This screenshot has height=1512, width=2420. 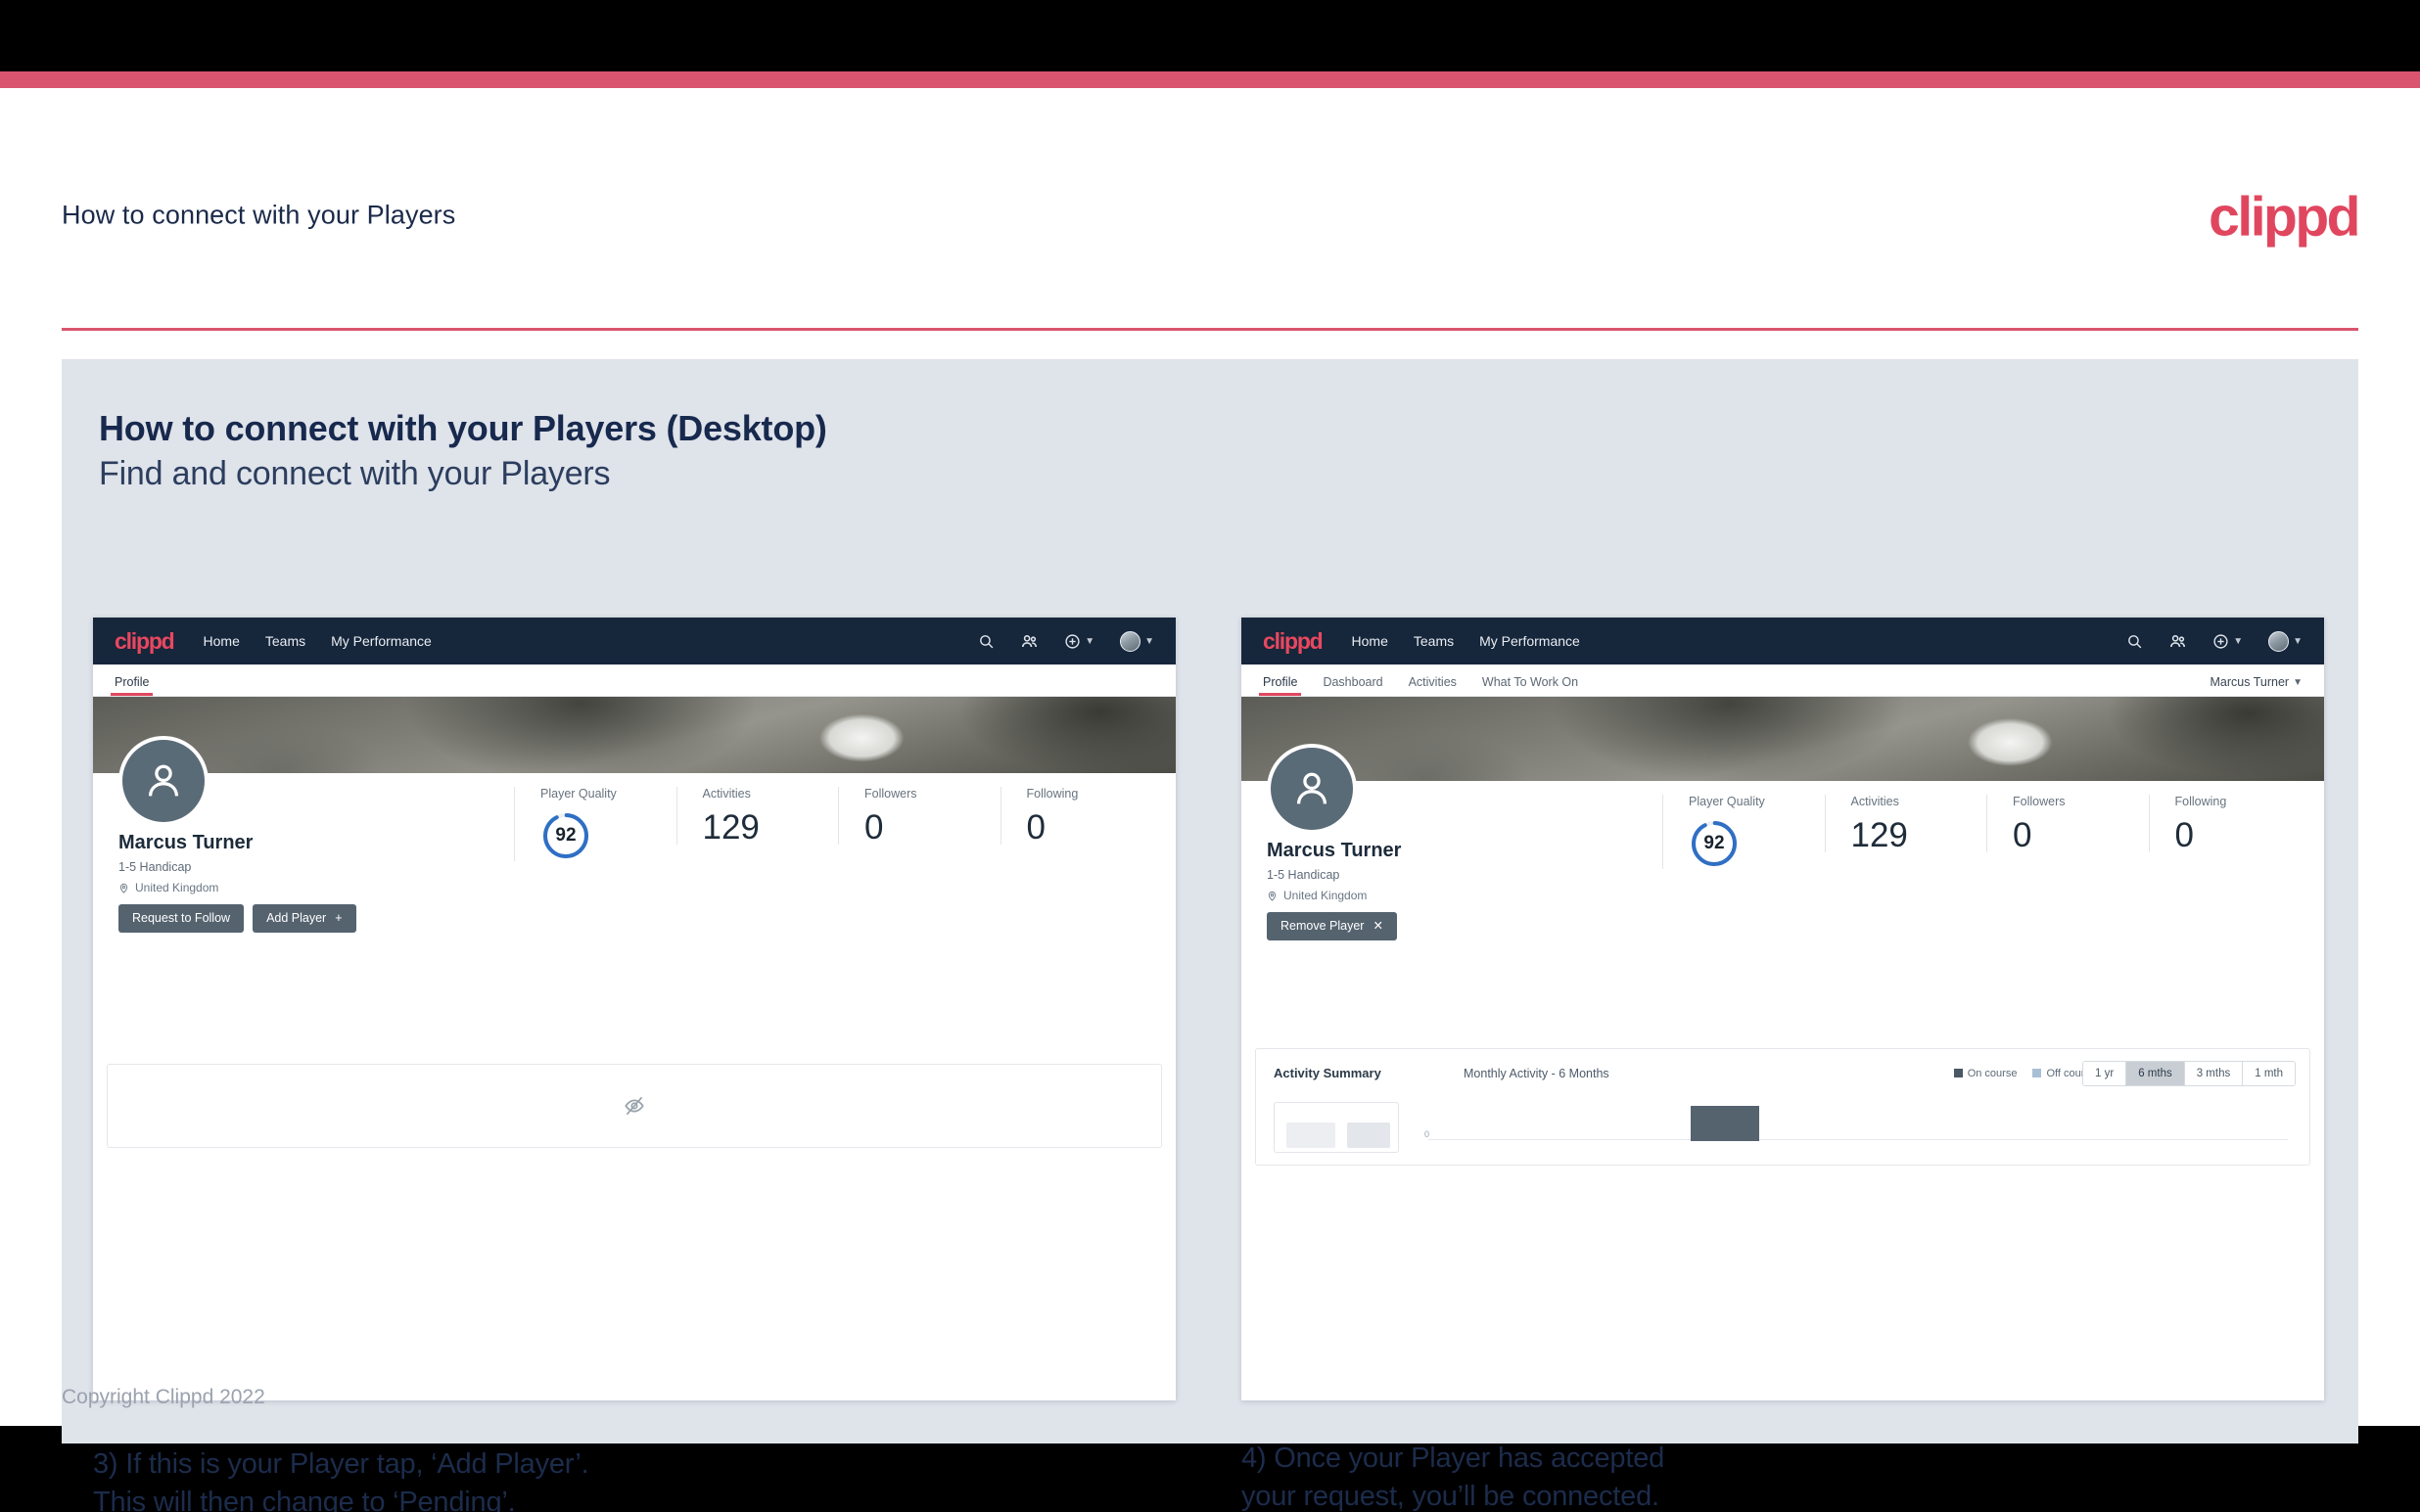 I want to click on remove-player-label: Remove Player, so click(x=1322, y=926).